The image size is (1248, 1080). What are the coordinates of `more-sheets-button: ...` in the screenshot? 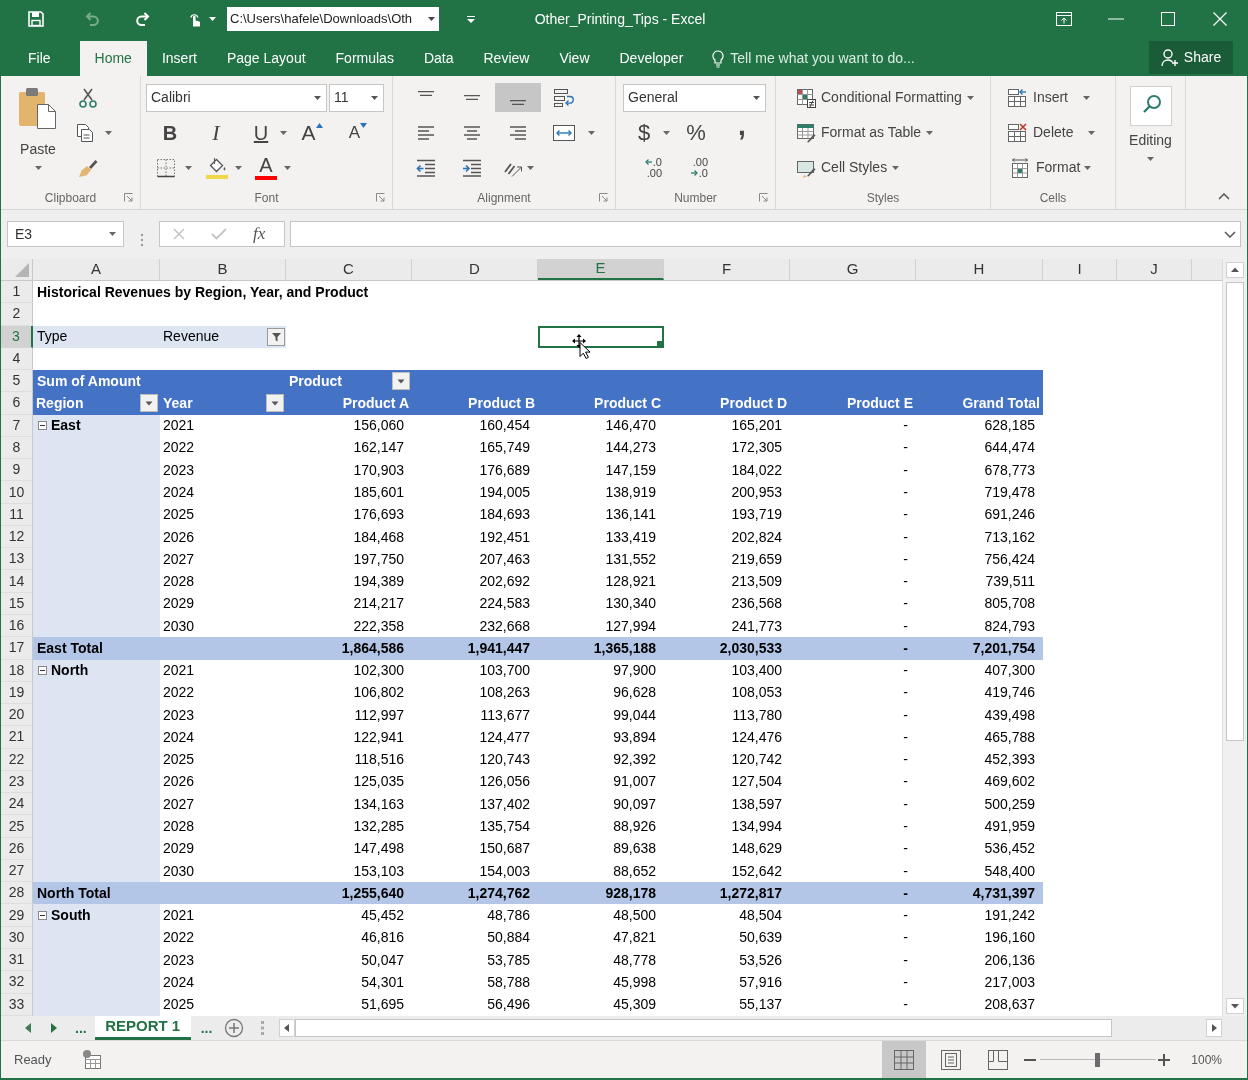 It's located at (206, 1028).